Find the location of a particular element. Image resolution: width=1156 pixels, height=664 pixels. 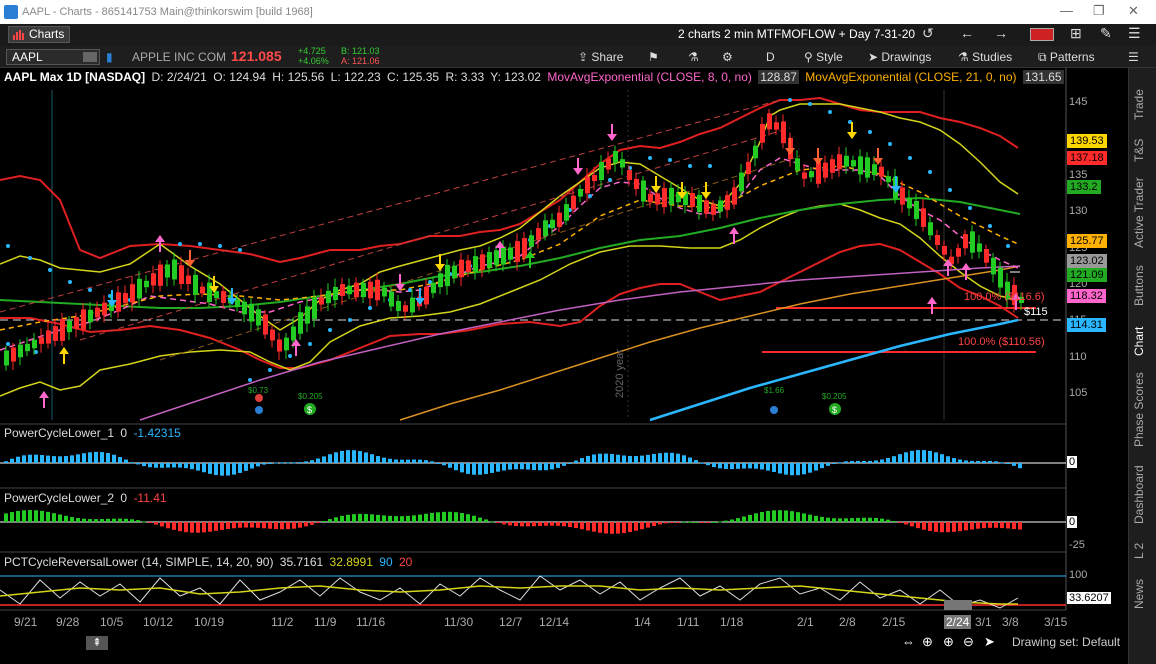

pc1-label: PowerCycleLower_1 is located at coordinates (59, 433).